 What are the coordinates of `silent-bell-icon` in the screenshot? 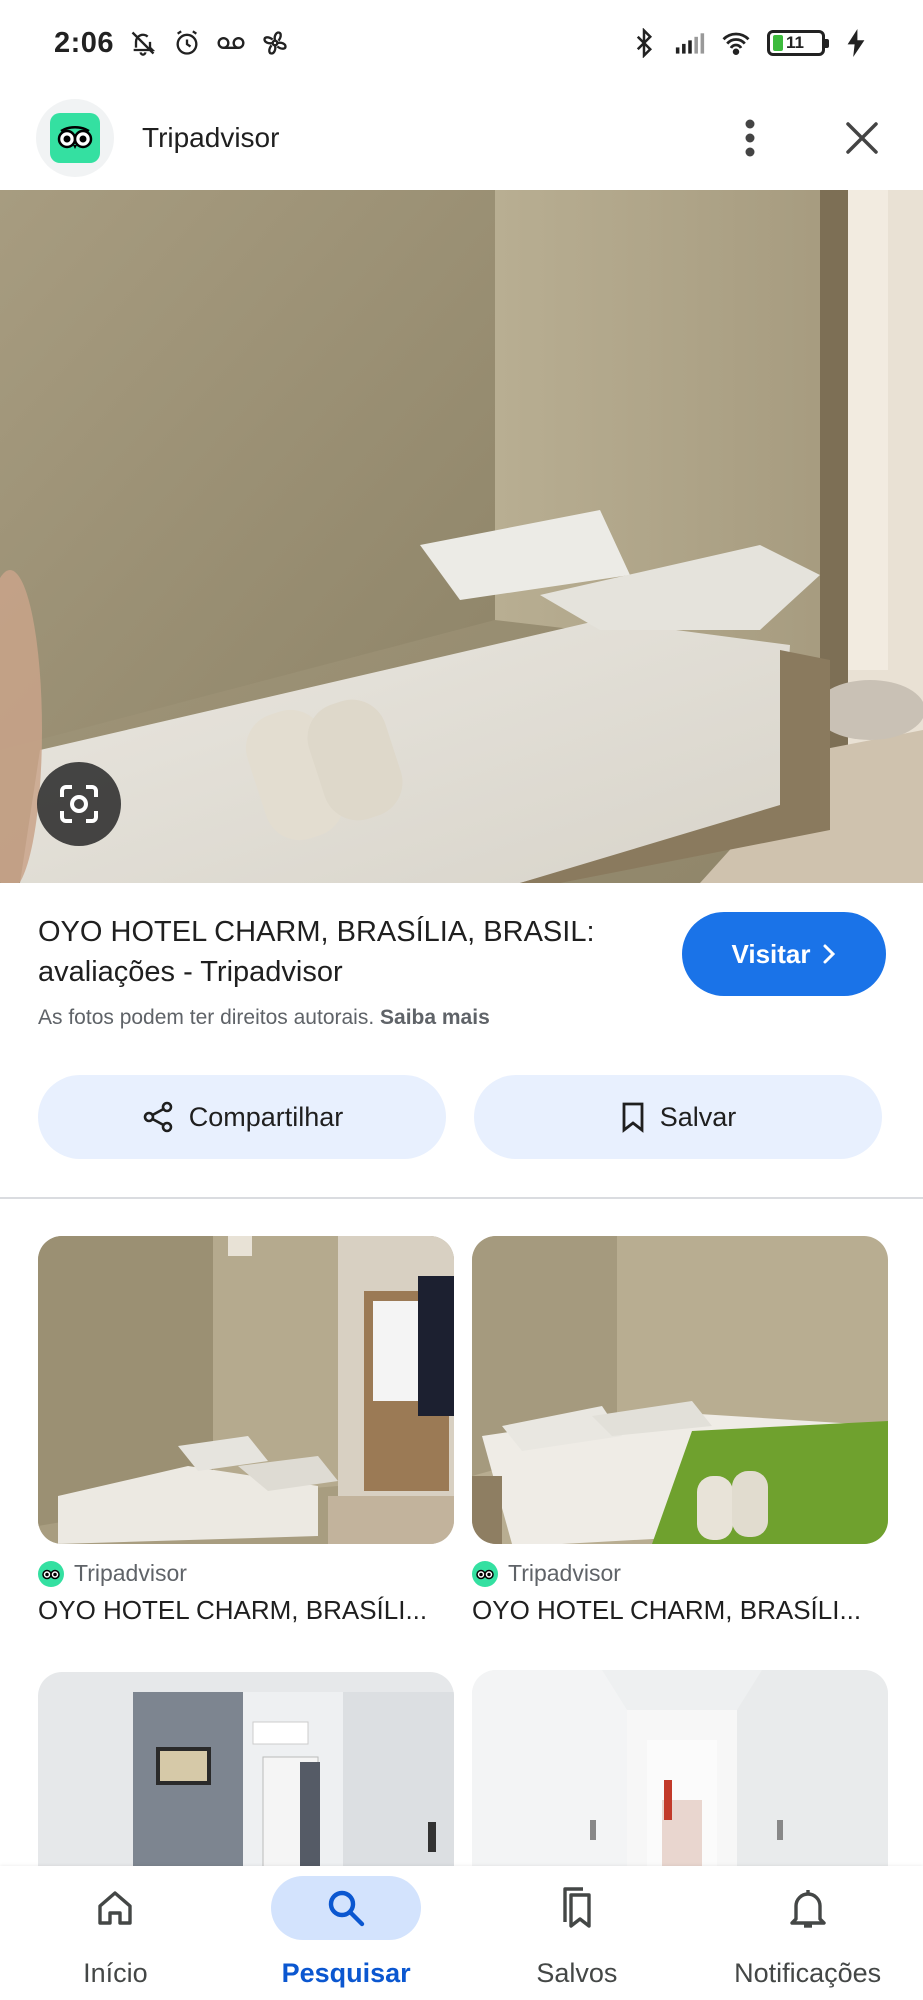 It's located at (143, 43).